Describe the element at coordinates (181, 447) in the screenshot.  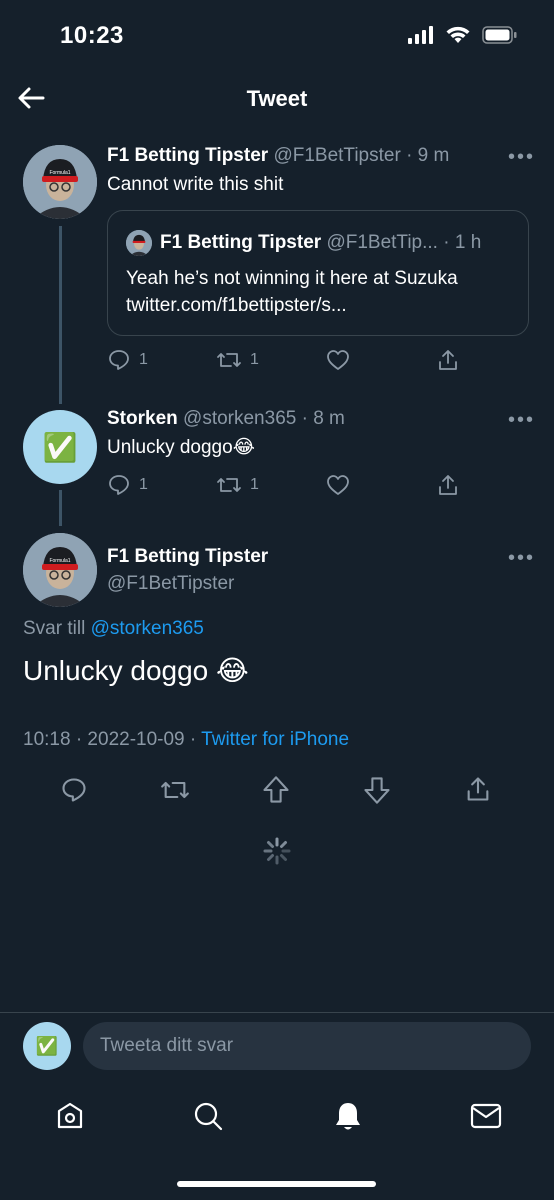
I see `tweet-text: Unlucky doggo😂` at that location.